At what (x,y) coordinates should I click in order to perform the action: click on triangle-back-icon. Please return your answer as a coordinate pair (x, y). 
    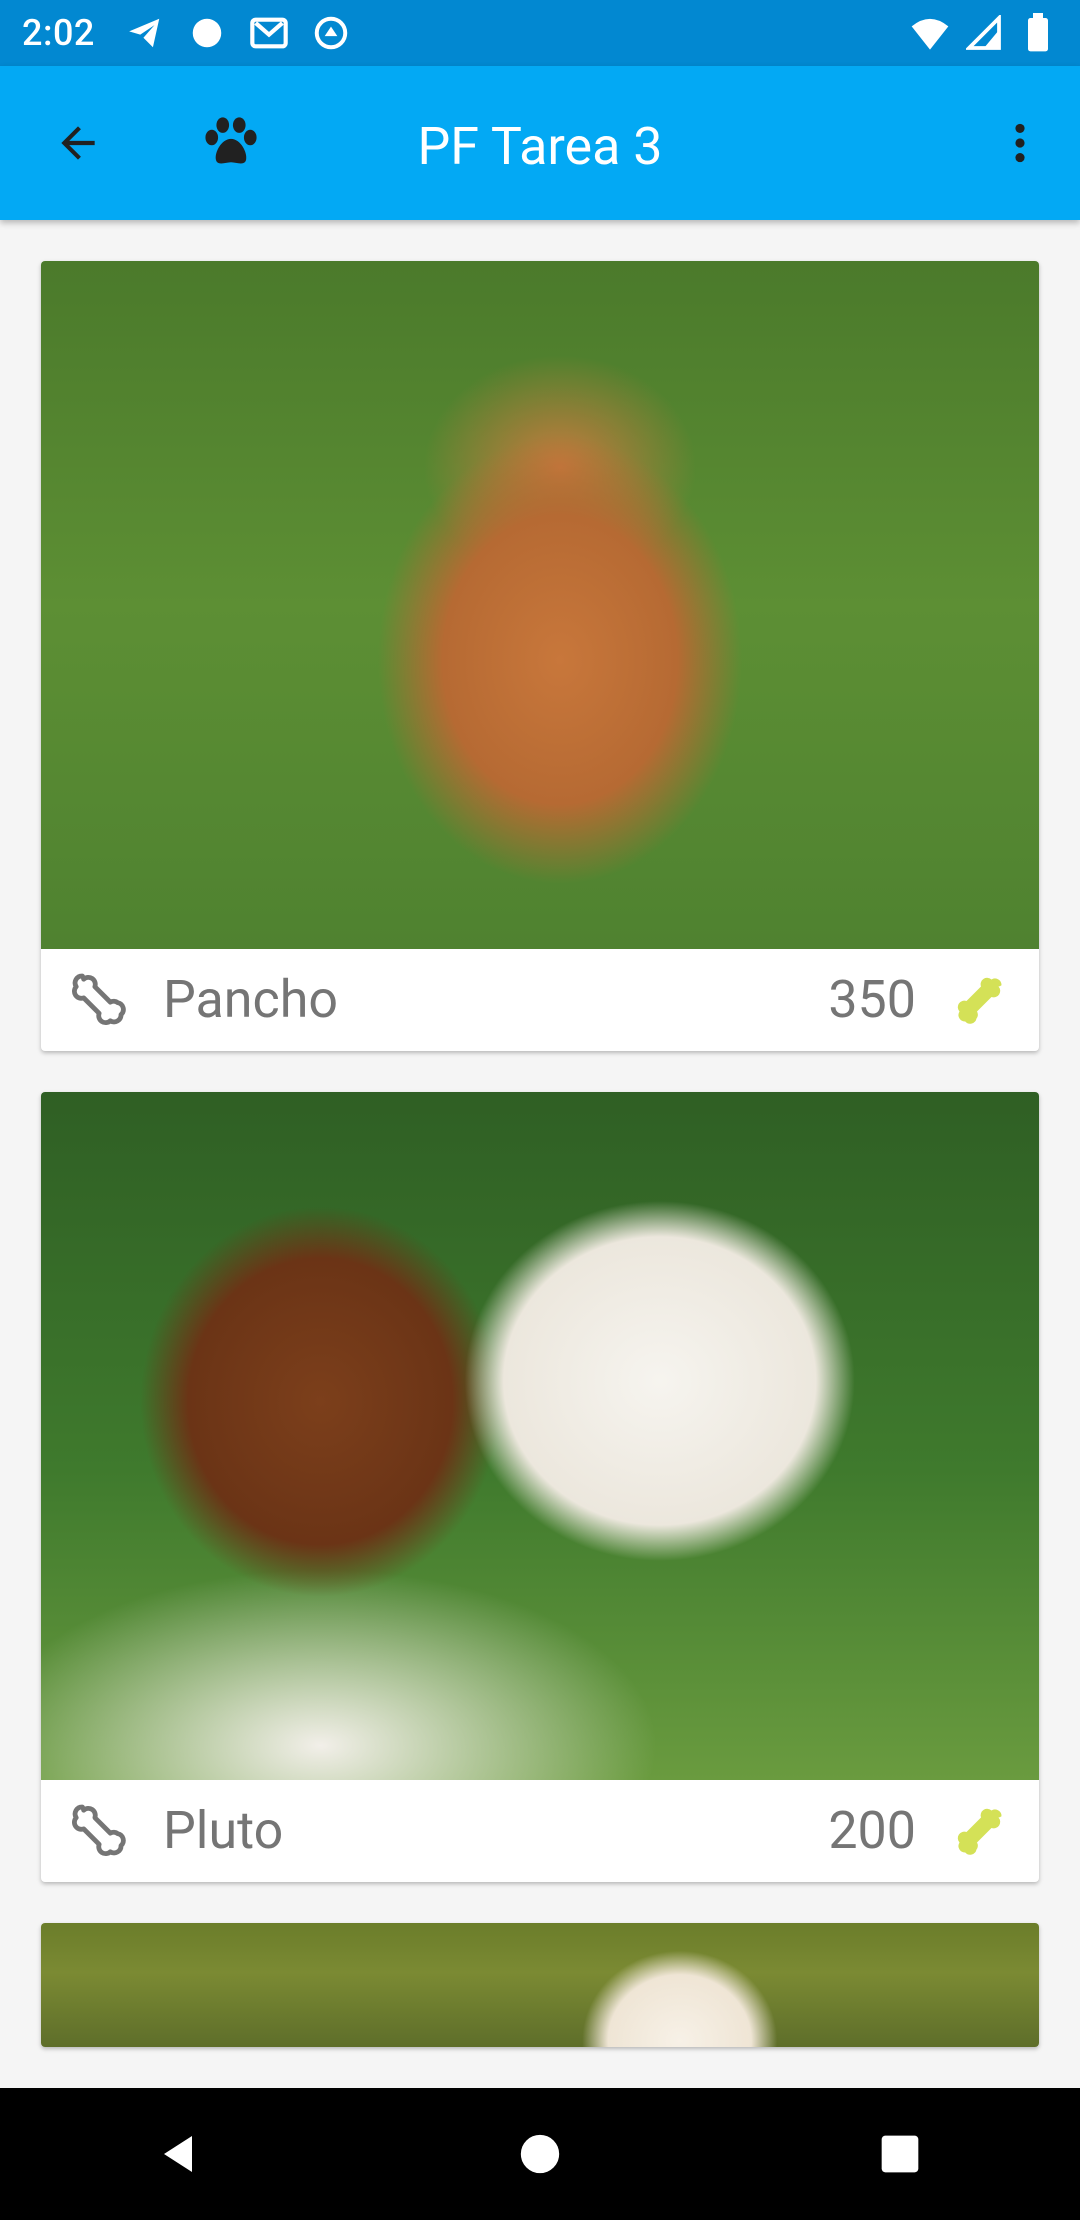
    Looking at the image, I should click on (178, 2154).